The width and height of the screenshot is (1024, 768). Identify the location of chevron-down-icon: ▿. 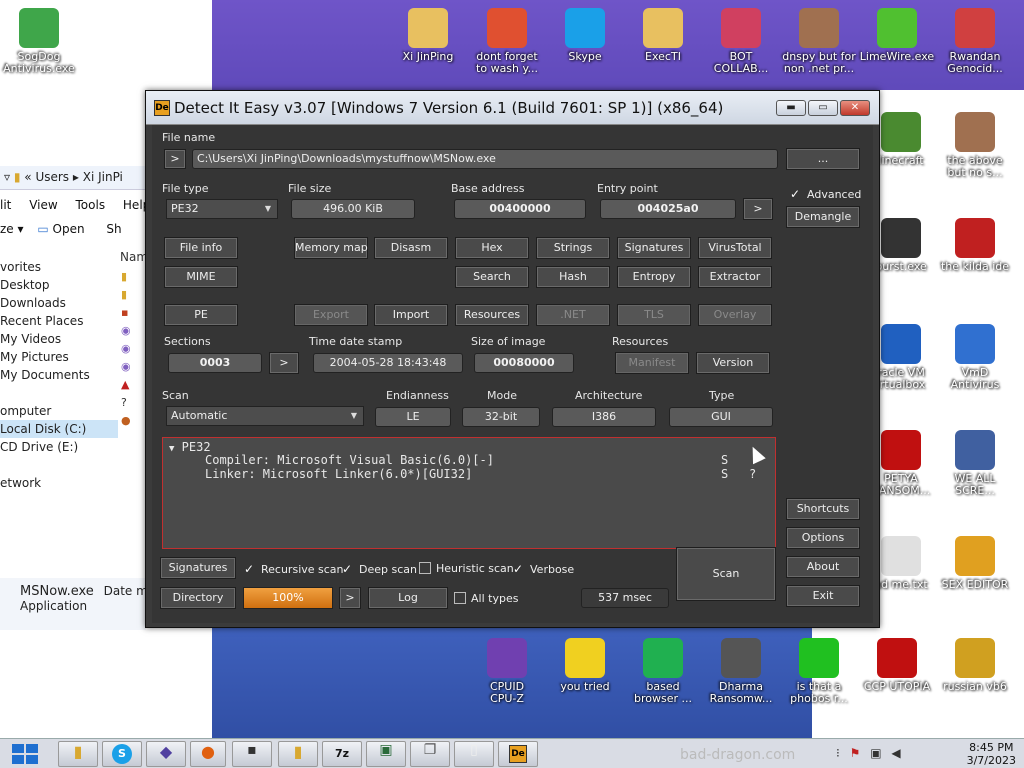
(9, 177).